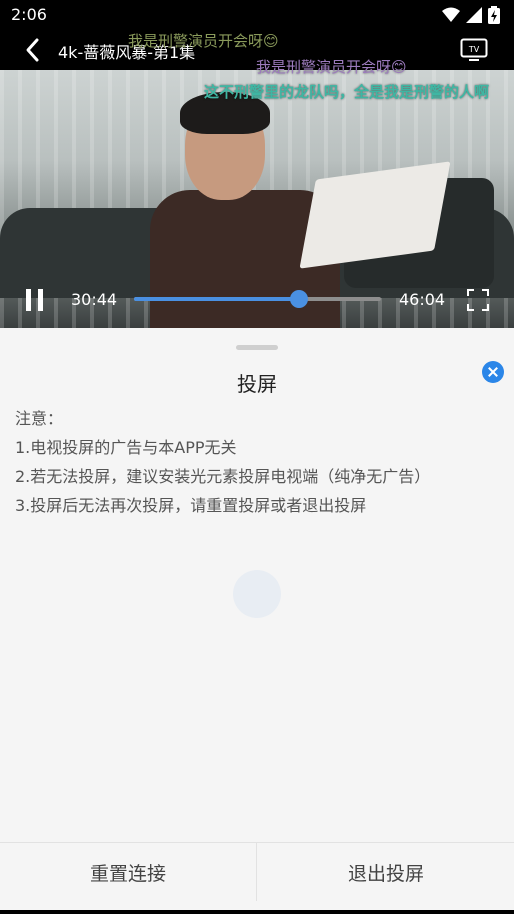  I want to click on progress-bar, so click(257, 299).